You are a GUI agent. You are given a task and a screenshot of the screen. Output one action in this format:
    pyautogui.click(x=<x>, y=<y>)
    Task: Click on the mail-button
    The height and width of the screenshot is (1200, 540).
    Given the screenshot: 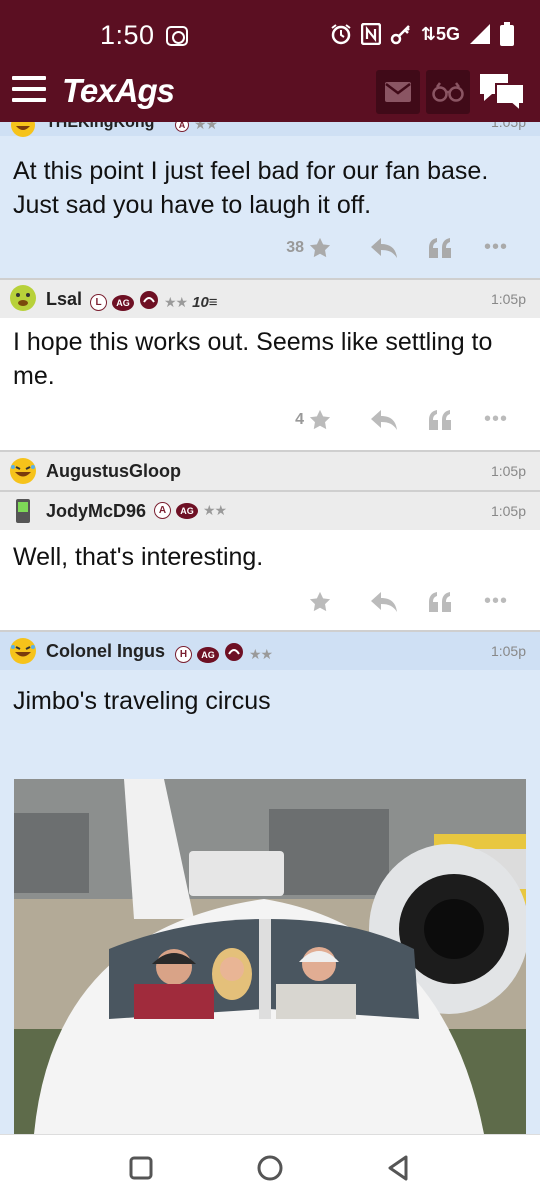 What is the action you would take?
    pyautogui.click(x=398, y=92)
    